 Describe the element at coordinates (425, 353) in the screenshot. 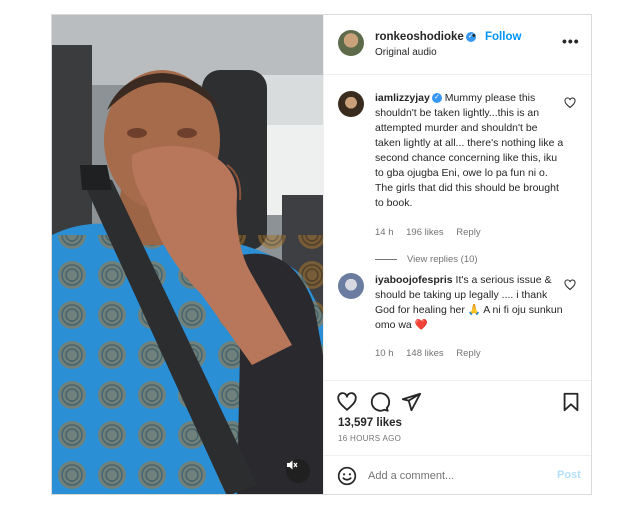

I see `comment-likes: 148 likes` at that location.